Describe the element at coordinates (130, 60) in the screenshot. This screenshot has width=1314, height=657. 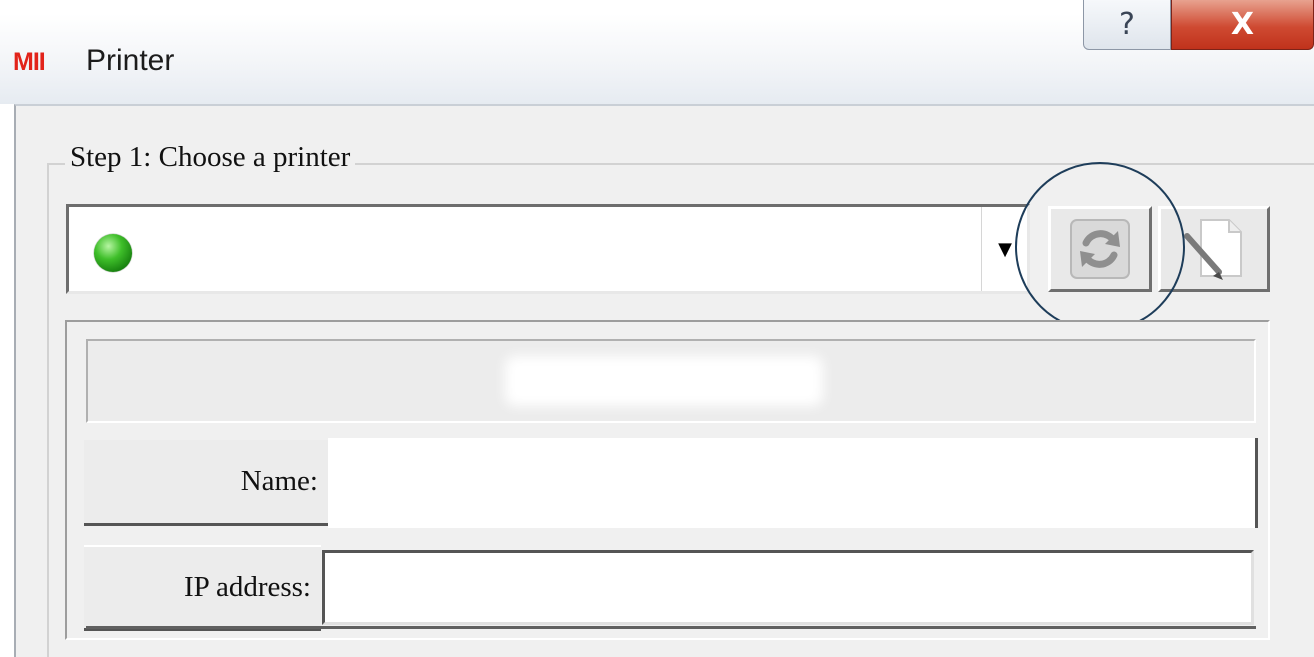
I see `window-title: Printer` at that location.